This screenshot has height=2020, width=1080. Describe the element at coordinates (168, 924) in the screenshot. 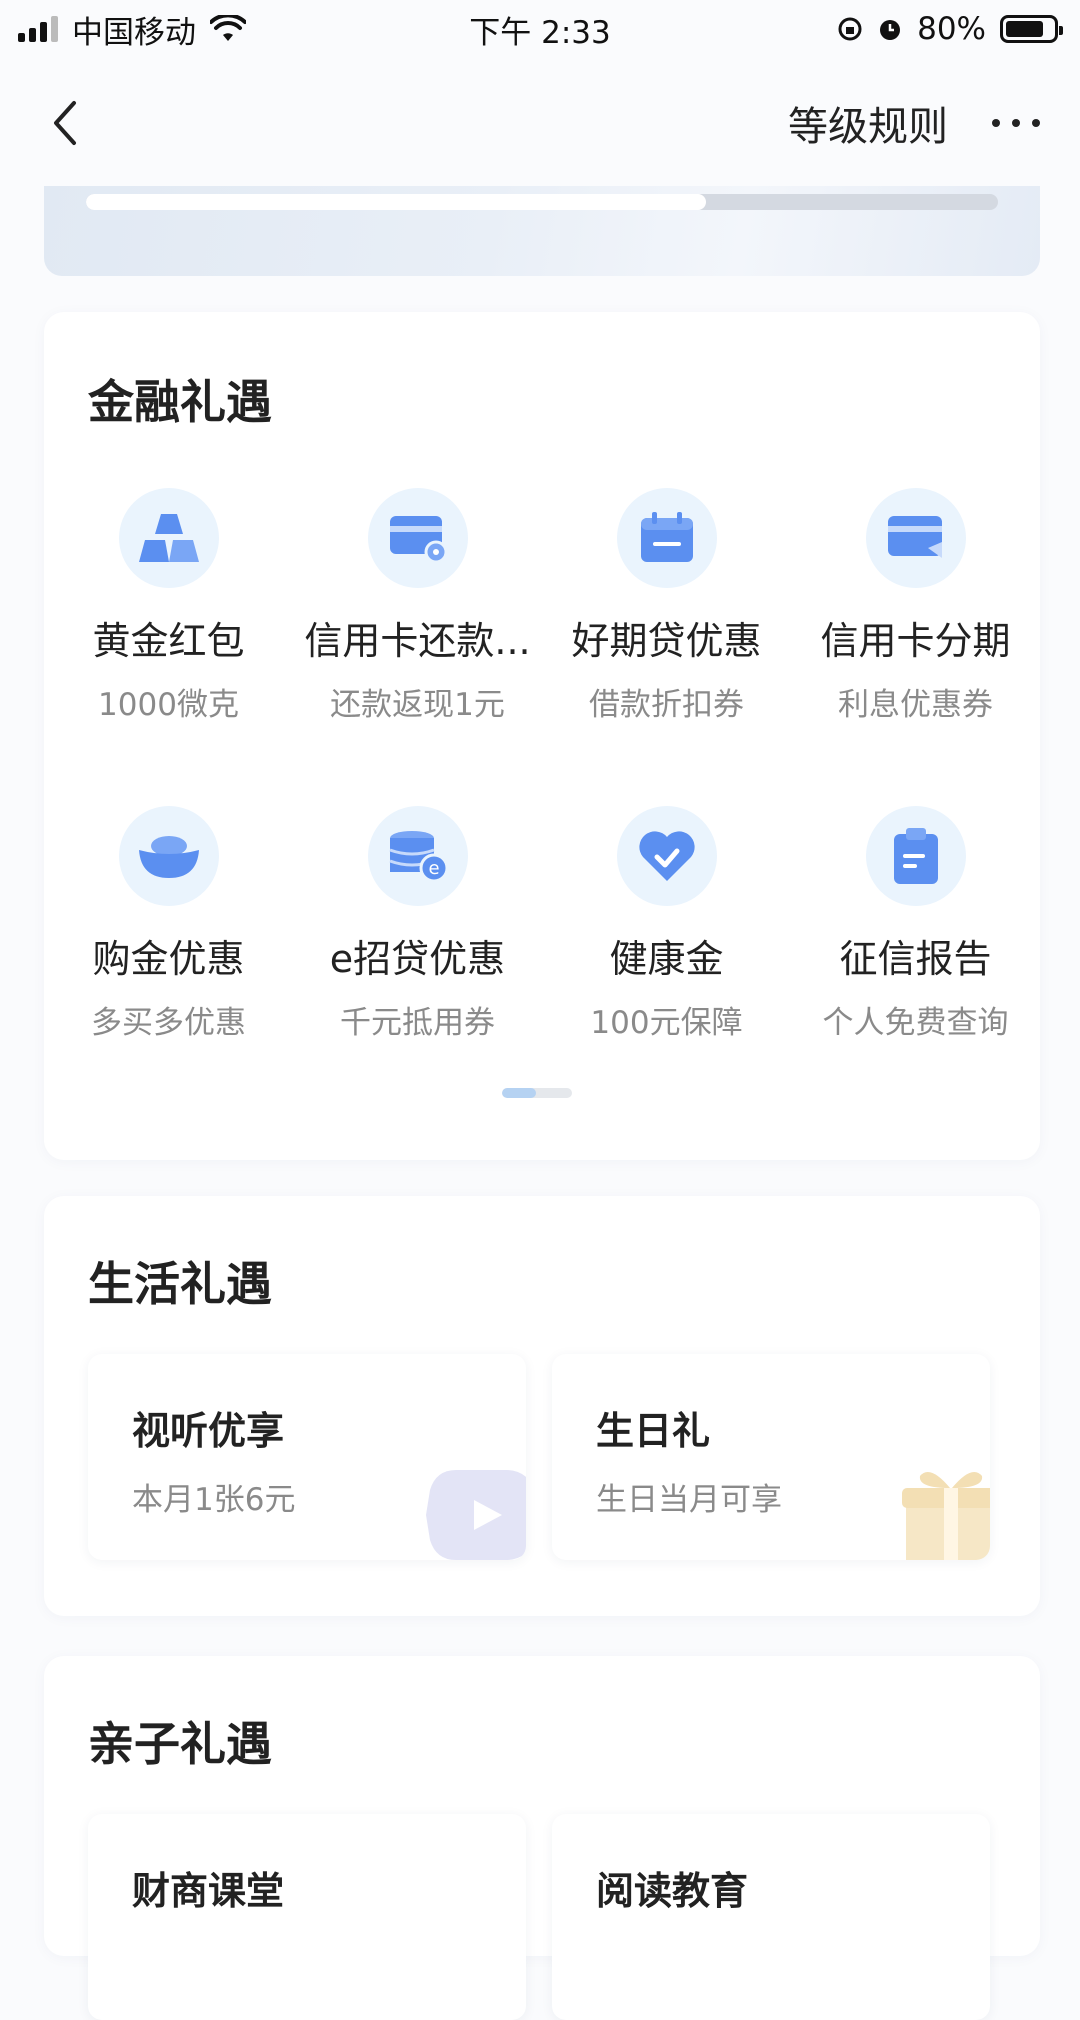

I see `finance-item-gold-buy: 购金优惠 多买多优惠` at that location.